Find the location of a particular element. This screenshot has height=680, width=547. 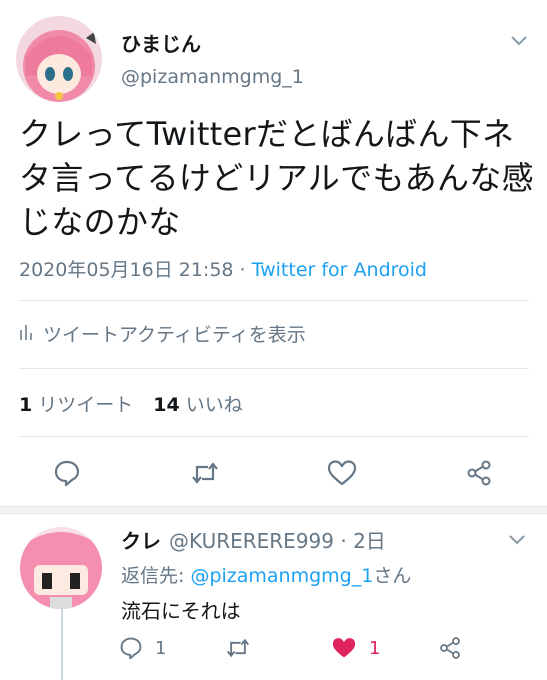

reply-retweet-button is located at coordinates (244, 648).